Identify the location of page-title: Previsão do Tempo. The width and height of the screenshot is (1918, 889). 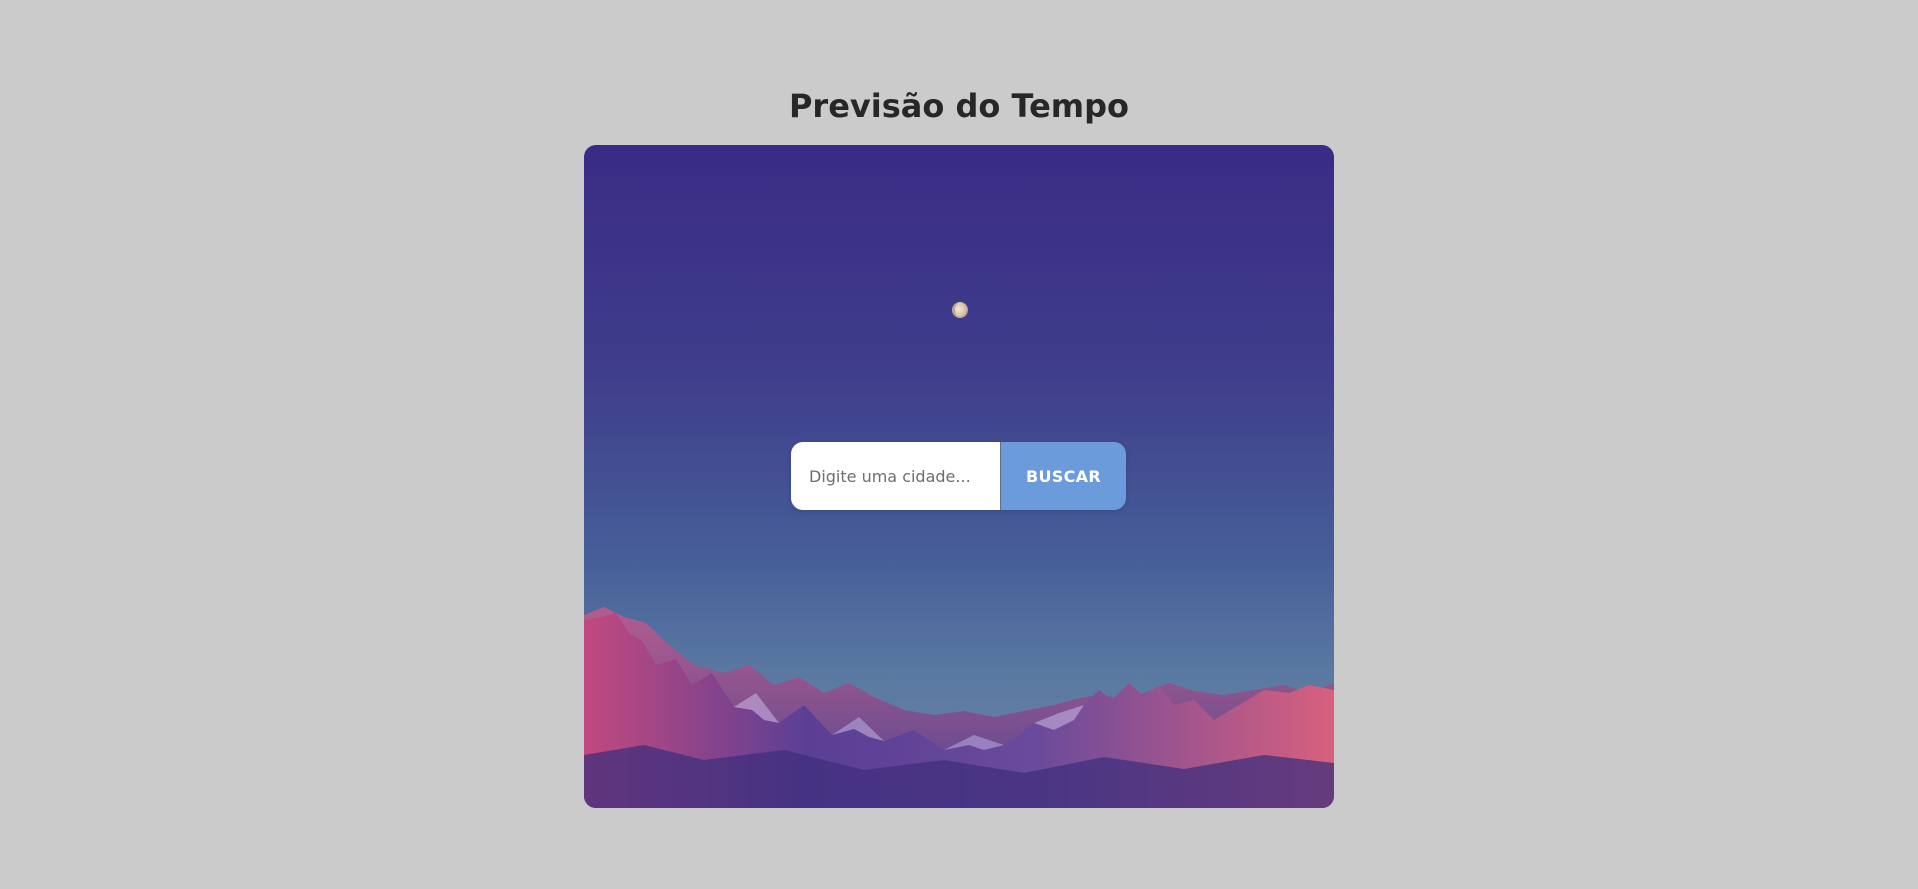
(959, 106).